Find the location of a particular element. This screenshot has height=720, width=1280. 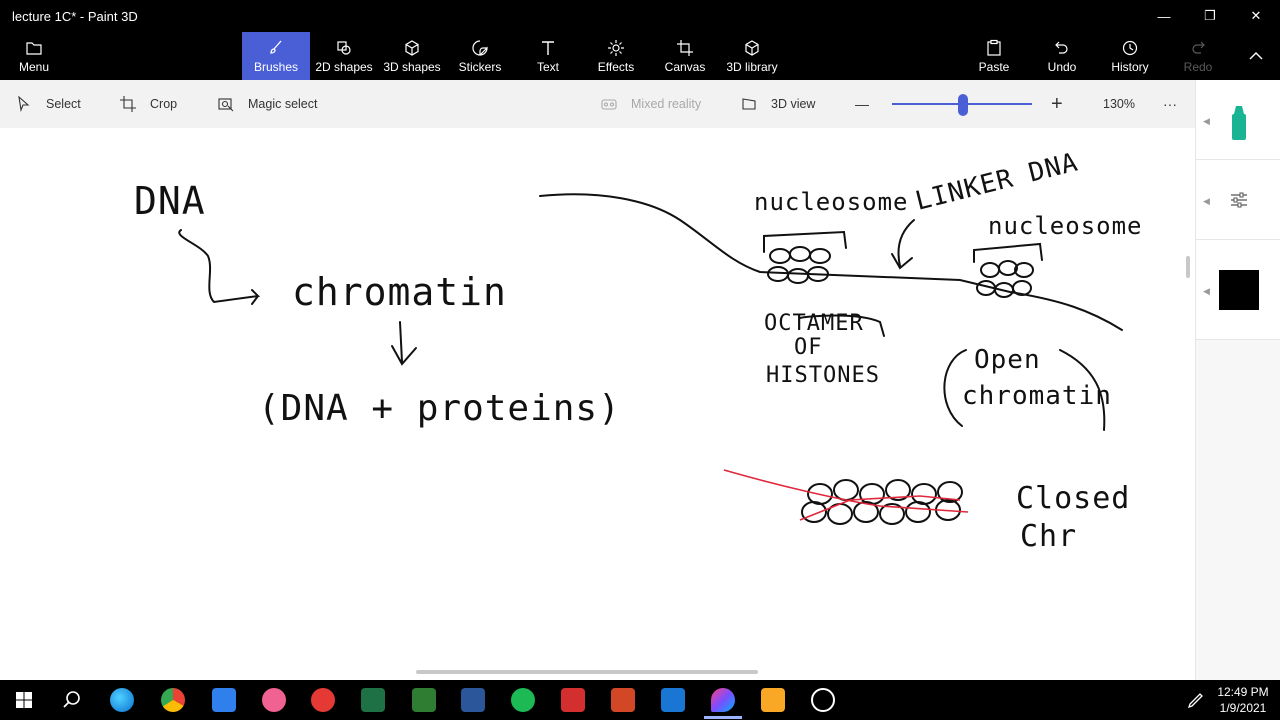

spotify-icon is located at coordinates (523, 700).